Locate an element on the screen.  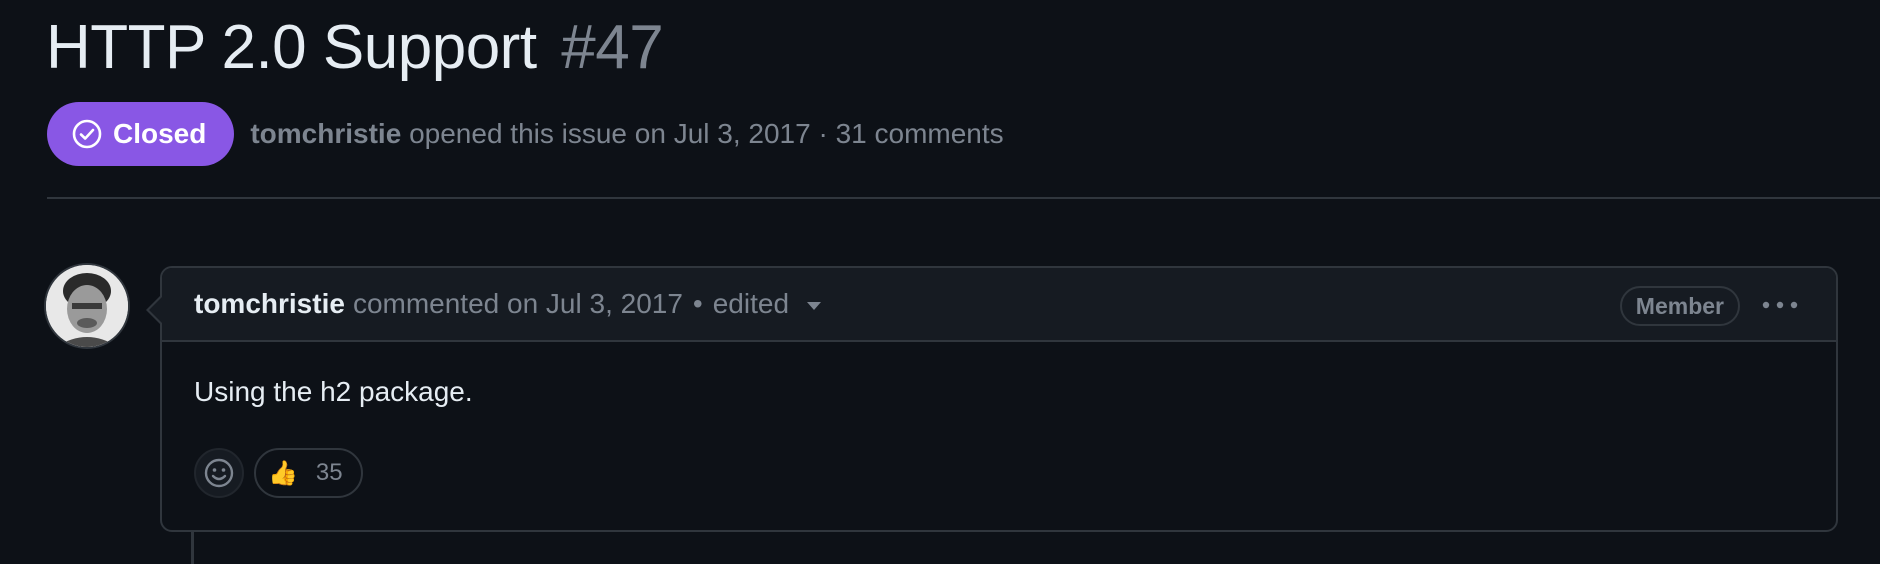
state-badge: Closed is located at coordinates (141, 134).